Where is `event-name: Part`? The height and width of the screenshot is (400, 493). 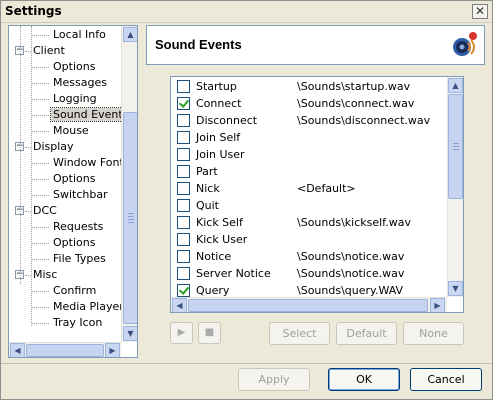 event-name: Part is located at coordinates (207, 171).